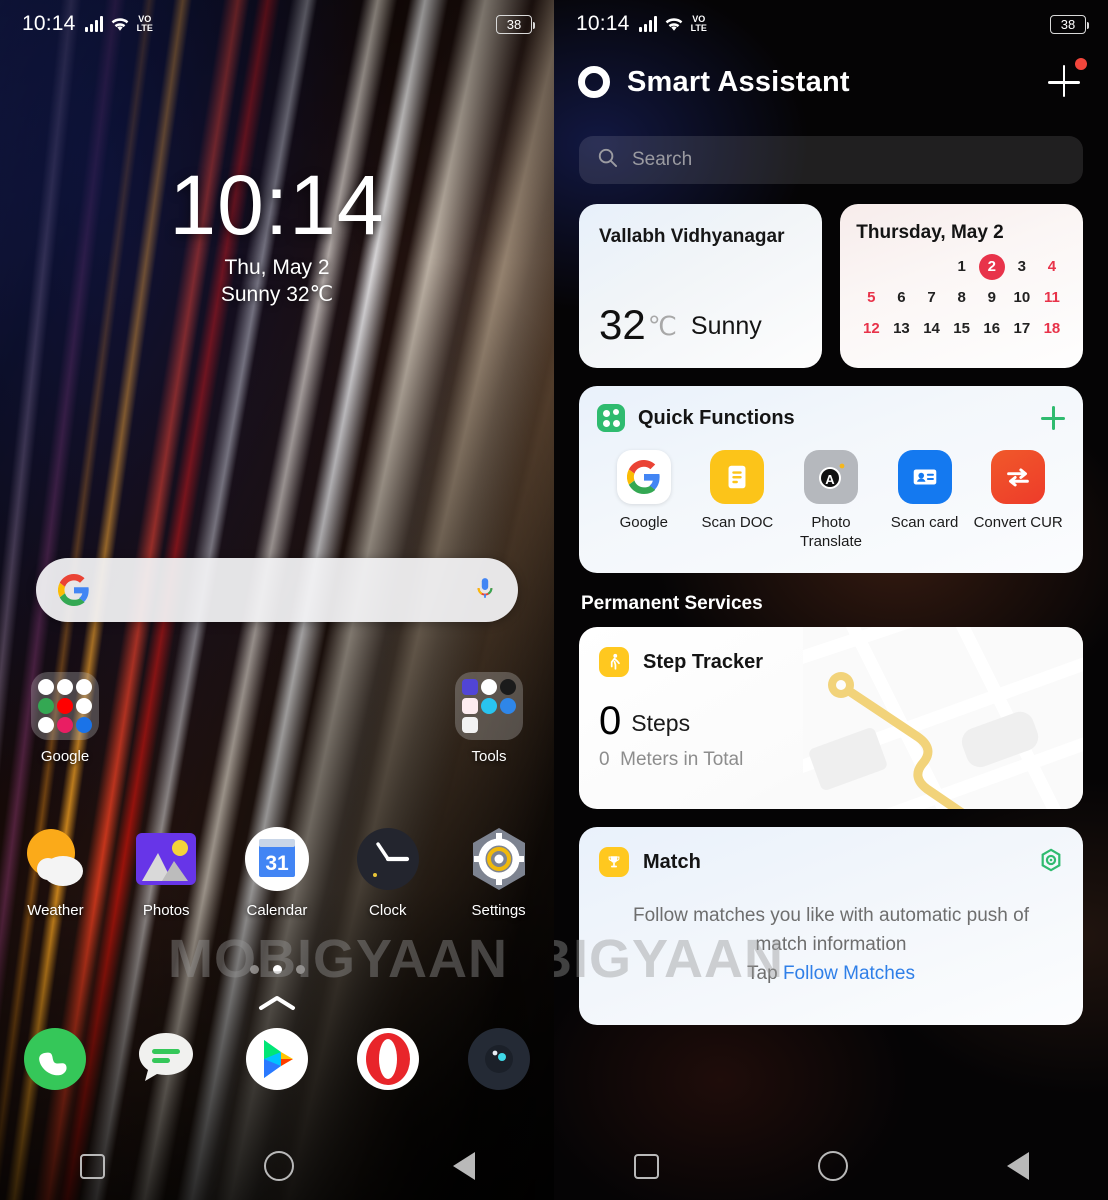  What do you see at coordinates (1053, 418) in the screenshot?
I see `add-quick-function-button` at bounding box center [1053, 418].